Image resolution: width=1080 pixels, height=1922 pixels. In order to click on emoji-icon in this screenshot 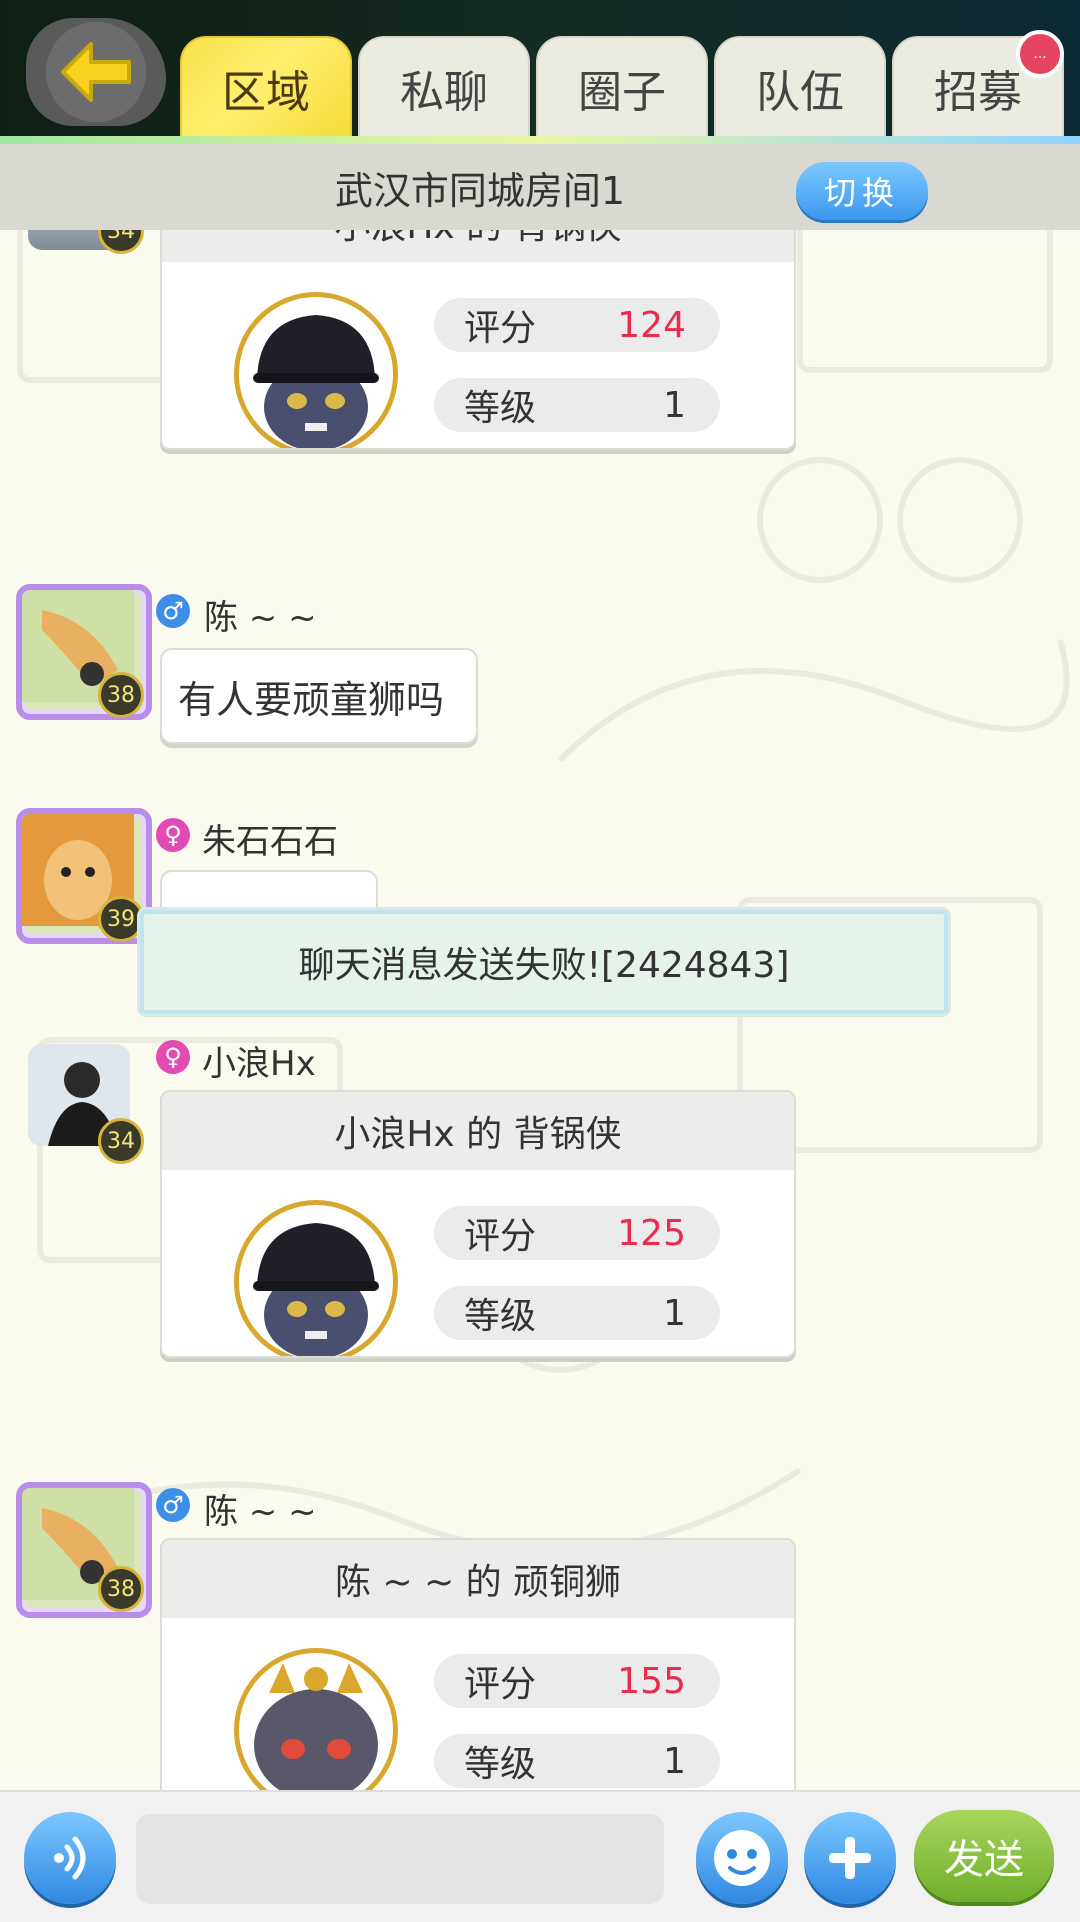, I will do `click(742, 1858)`.